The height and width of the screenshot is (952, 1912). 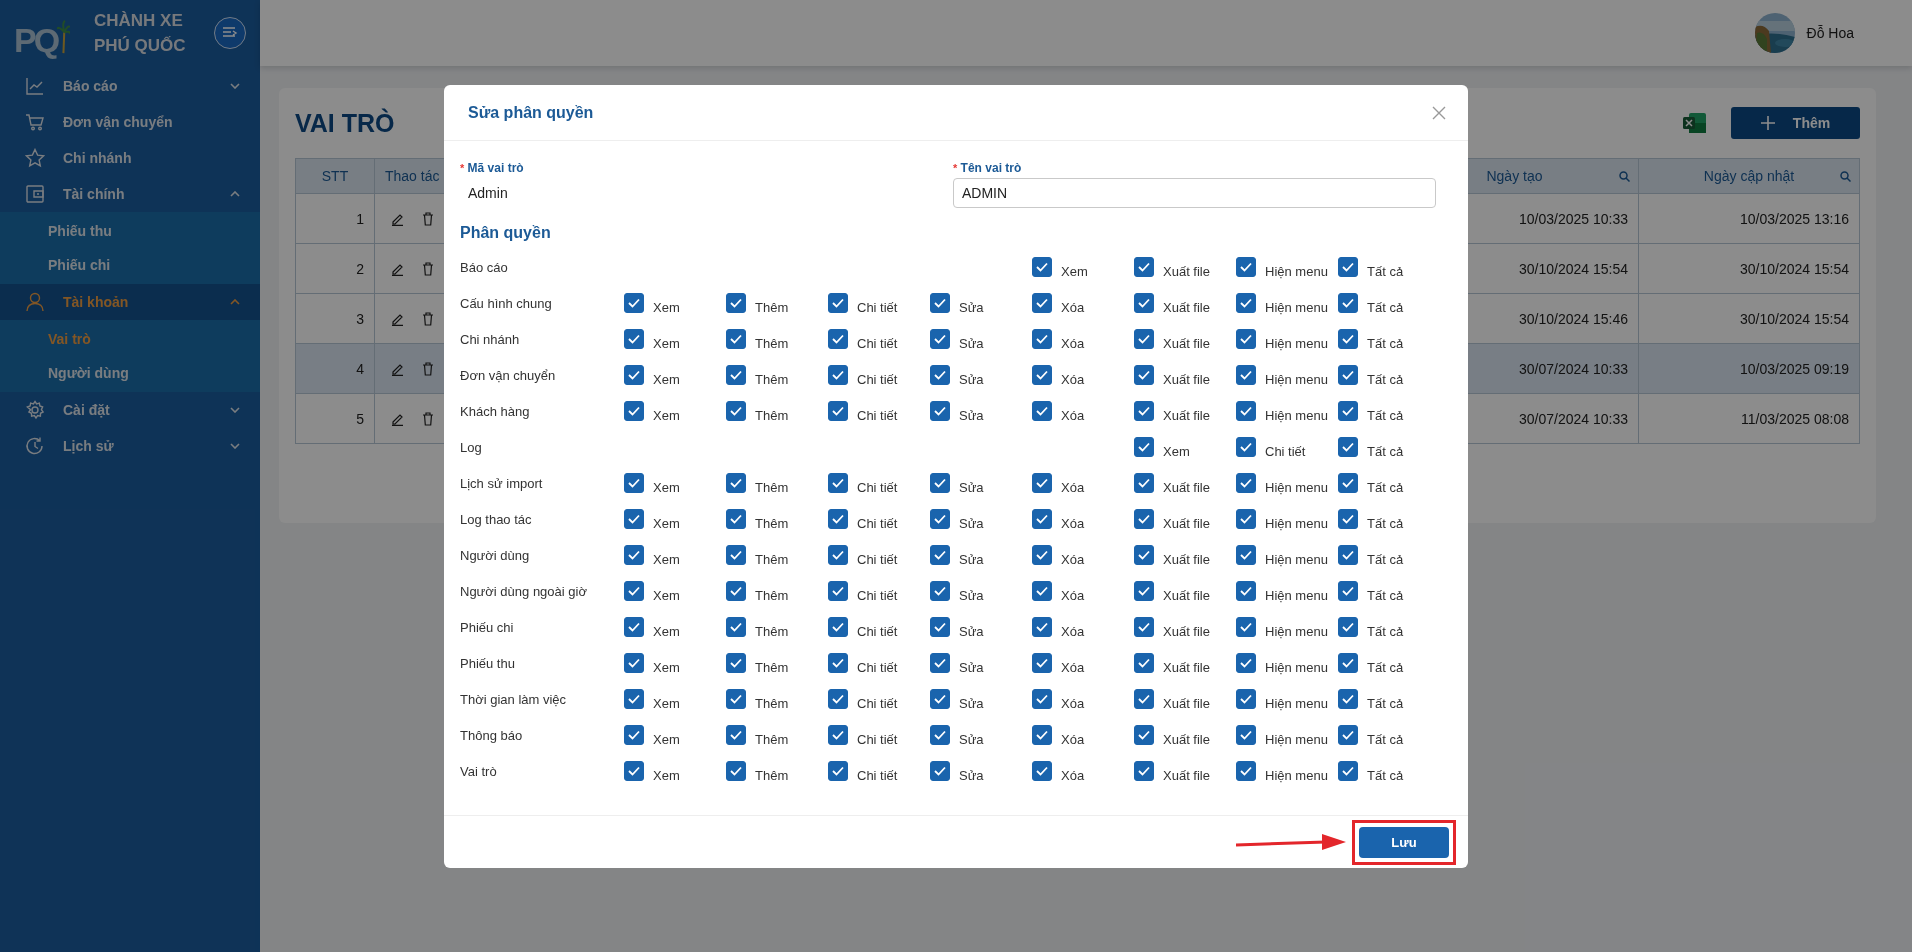 What do you see at coordinates (428, 218) in the screenshot?
I see `trash-icon` at bounding box center [428, 218].